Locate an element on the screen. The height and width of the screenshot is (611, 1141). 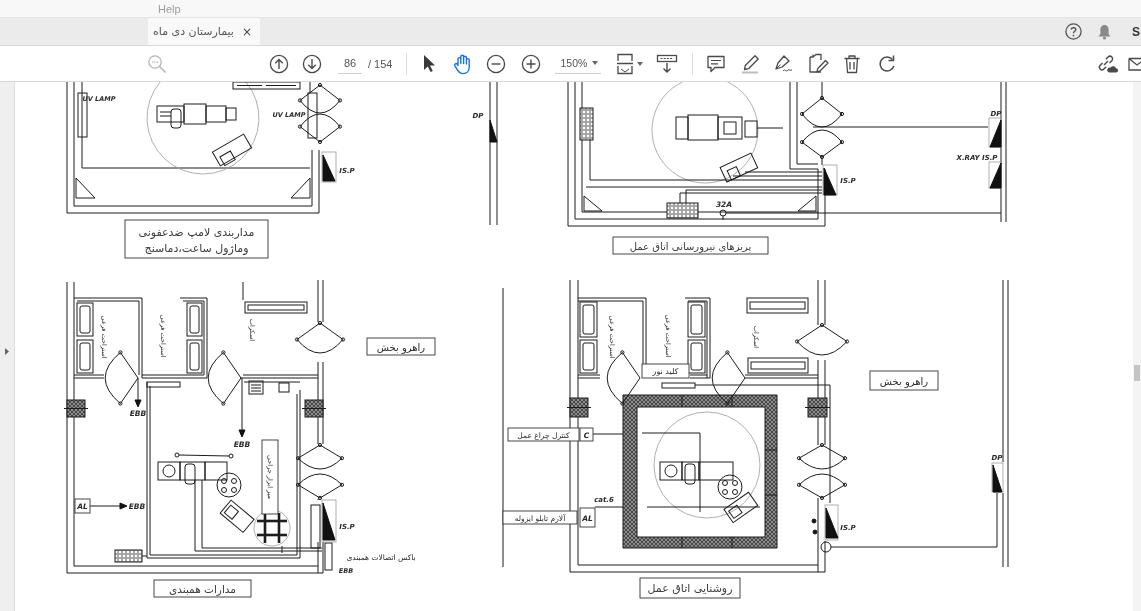
scroll-mode-icon is located at coordinates (667, 63).